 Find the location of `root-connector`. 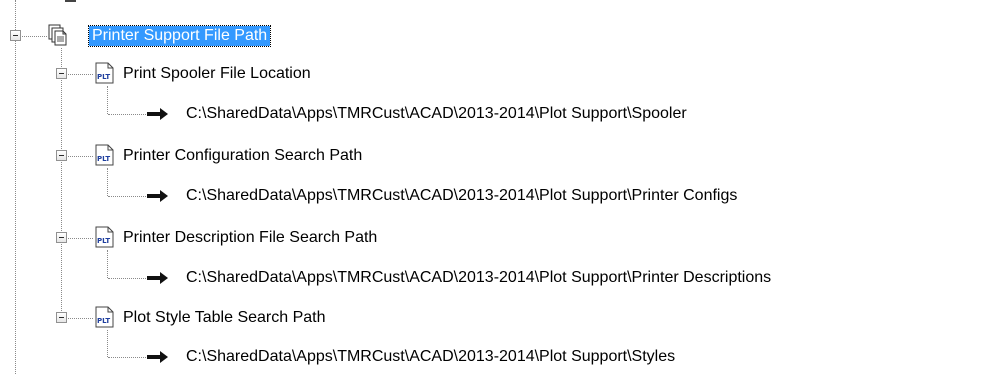

root-connector is located at coordinates (34, 36).